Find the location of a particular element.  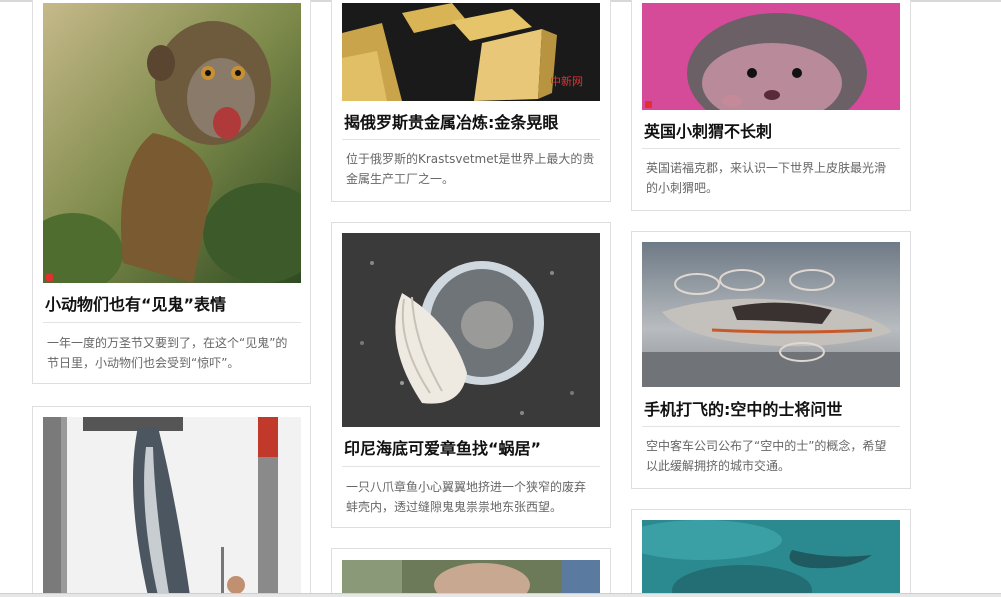

card-title: 英国小刺猬不长刺 is located at coordinates (771, 132).